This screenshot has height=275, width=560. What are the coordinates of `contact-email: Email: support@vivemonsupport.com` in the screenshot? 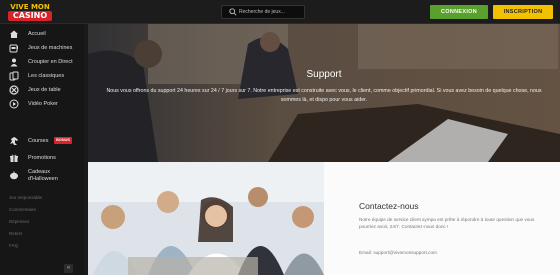 It's located at (450, 253).